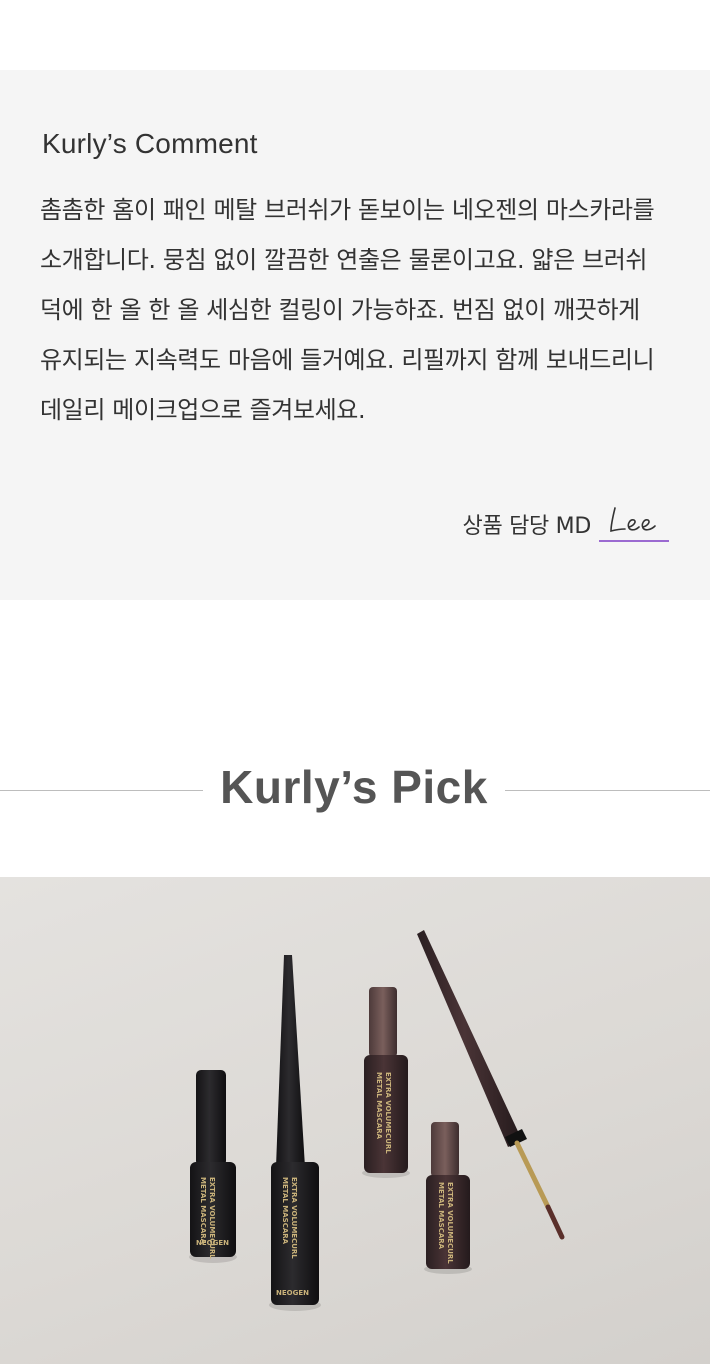  I want to click on brown-lower-label-2: METAL MASCARA, so click(441, 1216).